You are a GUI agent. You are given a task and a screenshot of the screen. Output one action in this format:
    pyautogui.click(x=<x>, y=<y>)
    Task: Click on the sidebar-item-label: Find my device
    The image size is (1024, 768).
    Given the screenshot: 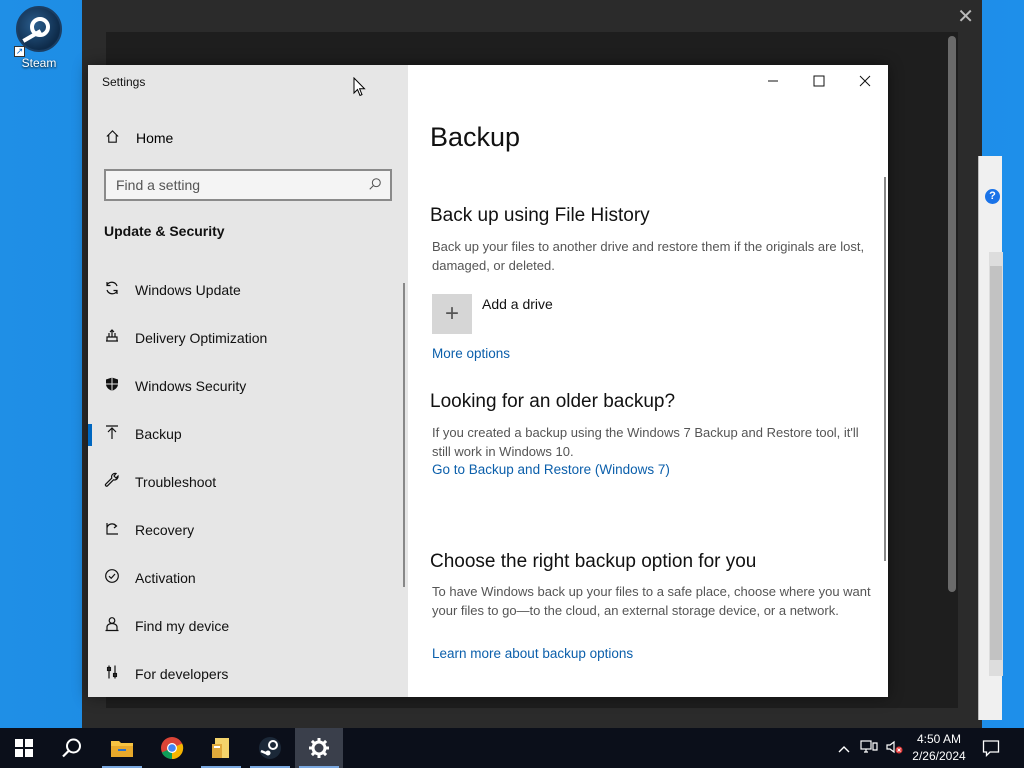 What is the action you would take?
    pyautogui.click(x=182, y=626)
    